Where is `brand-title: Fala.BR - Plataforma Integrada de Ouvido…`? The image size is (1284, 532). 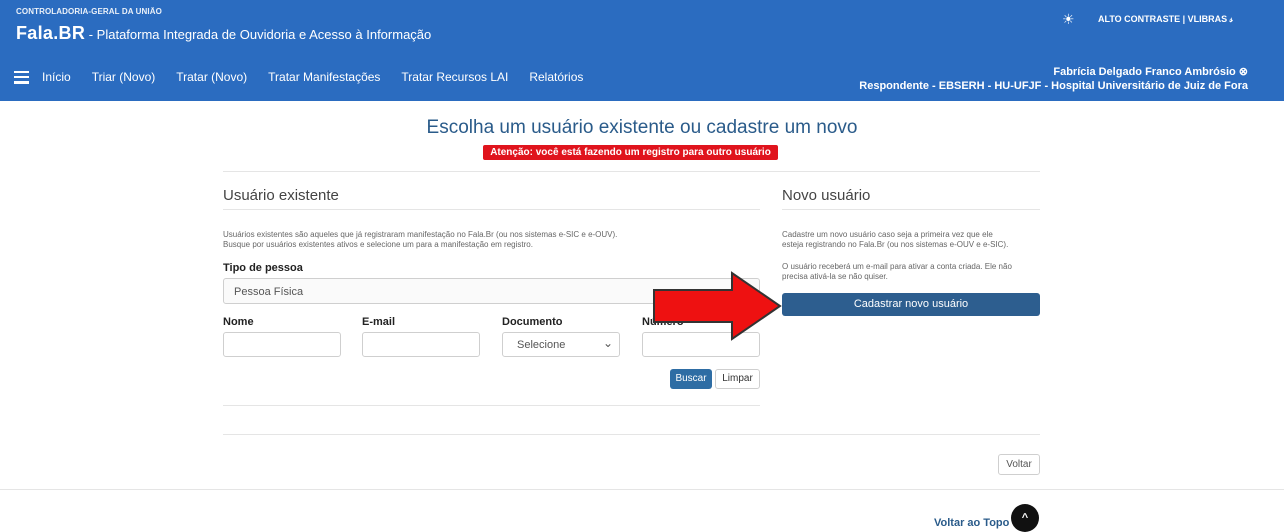 brand-title: Fala.BR - Plataforma Integrada de Ouvido… is located at coordinates (223, 33).